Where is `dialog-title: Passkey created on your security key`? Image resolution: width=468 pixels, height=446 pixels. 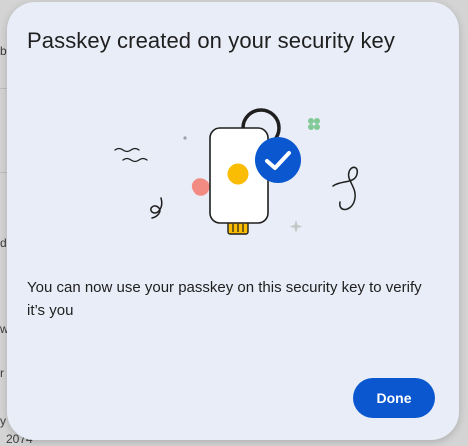
dialog-title: Passkey created on your security key is located at coordinates (211, 40).